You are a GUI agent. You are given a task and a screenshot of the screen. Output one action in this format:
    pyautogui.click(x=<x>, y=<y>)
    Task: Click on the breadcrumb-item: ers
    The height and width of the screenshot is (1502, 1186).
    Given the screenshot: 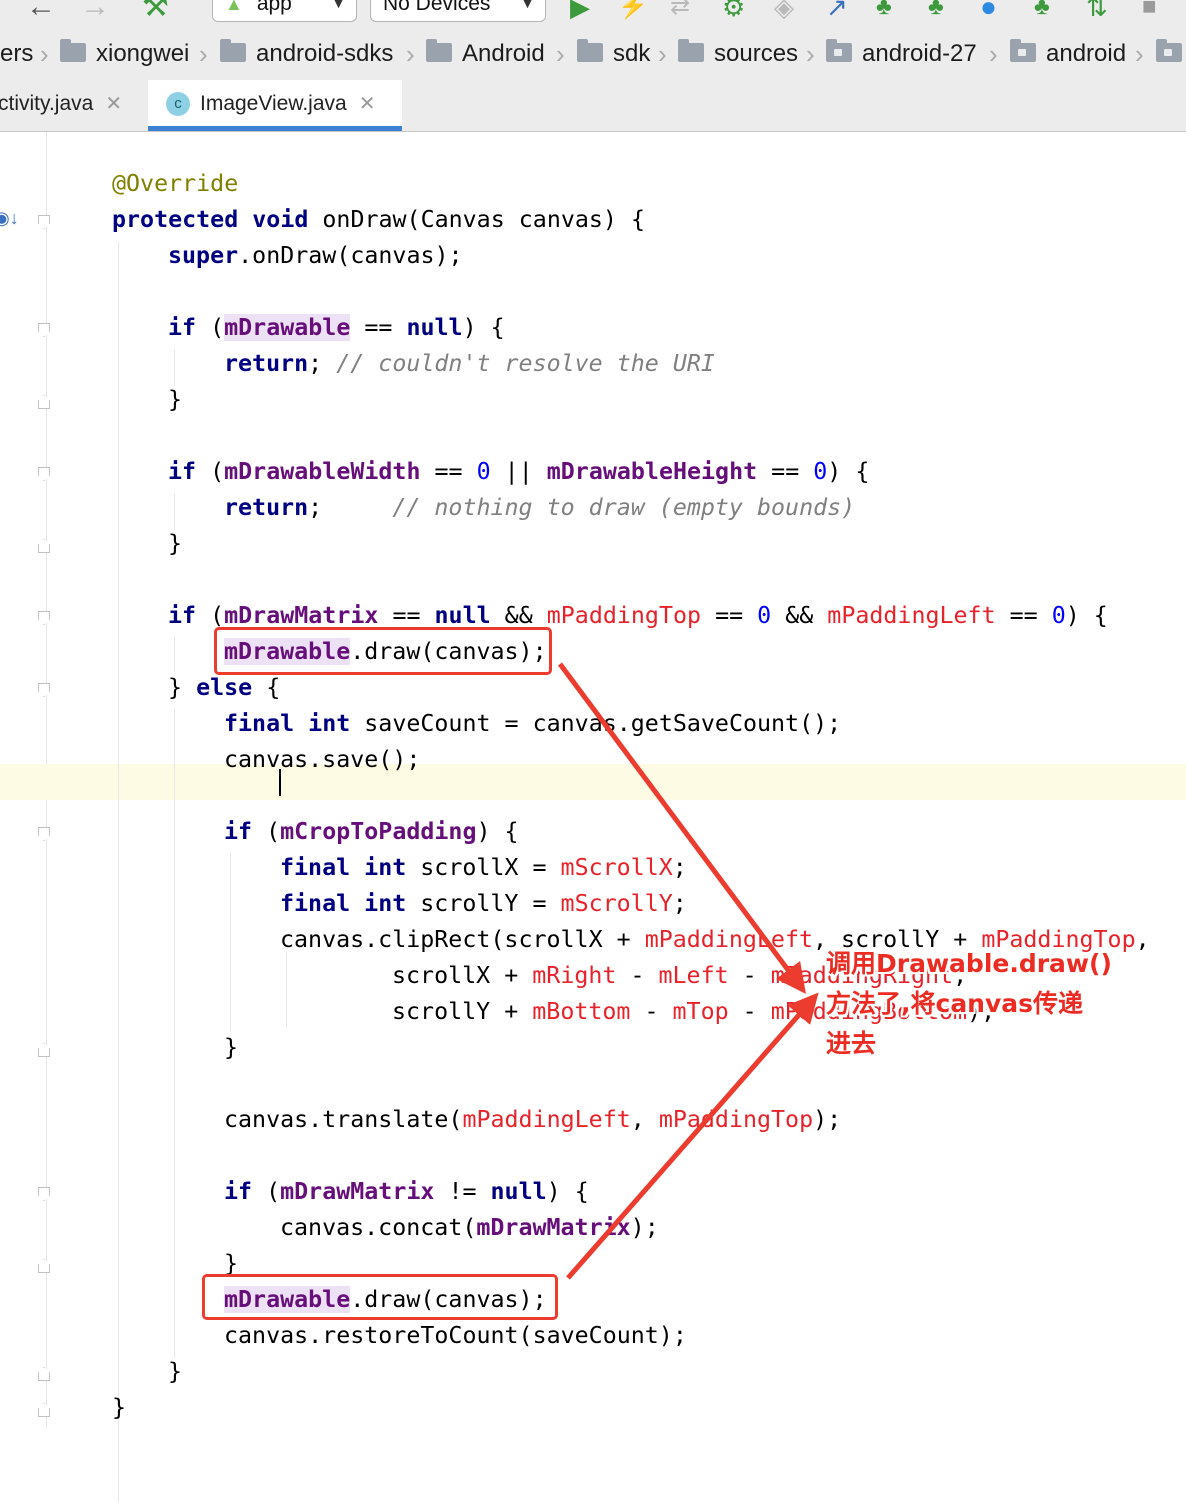 What is the action you would take?
    pyautogui.click(x=16, y=55)
    